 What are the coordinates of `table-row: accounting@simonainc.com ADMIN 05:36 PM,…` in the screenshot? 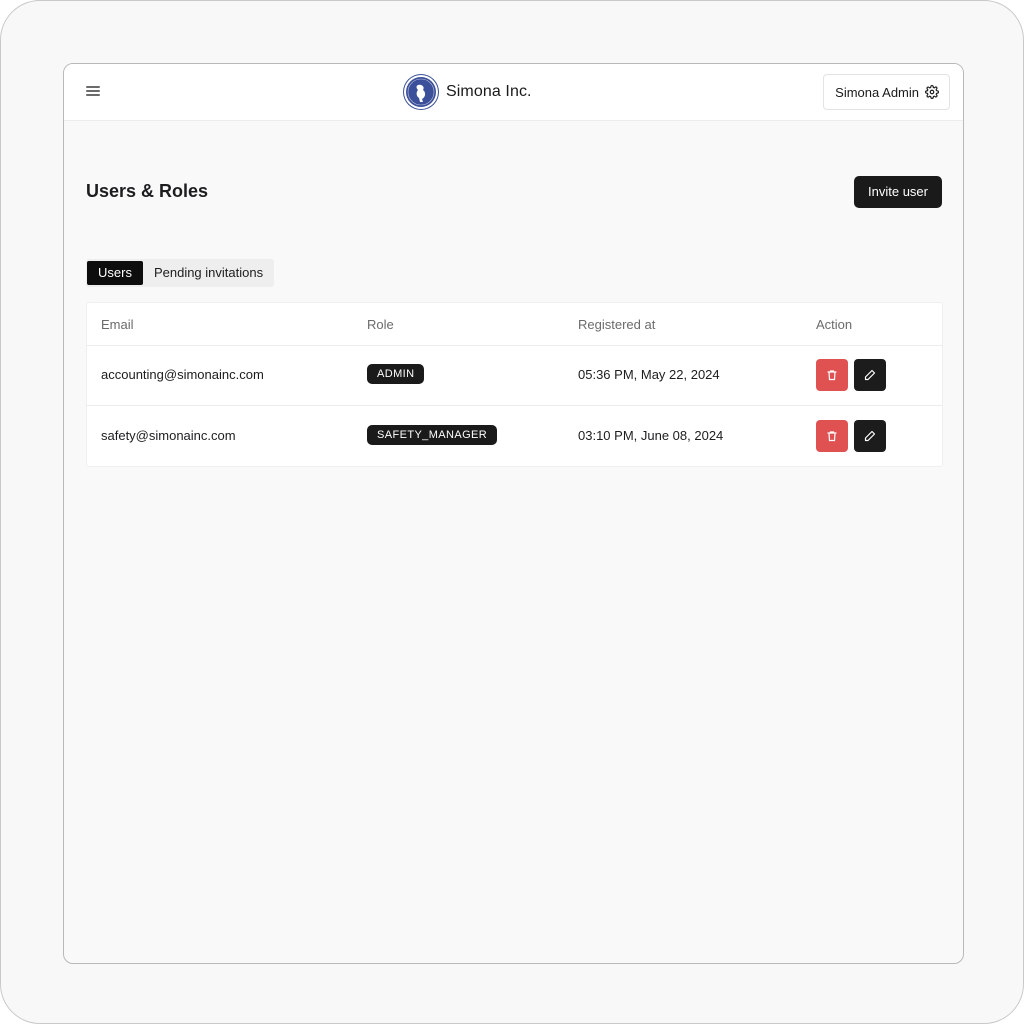 It's located at (514, 375).